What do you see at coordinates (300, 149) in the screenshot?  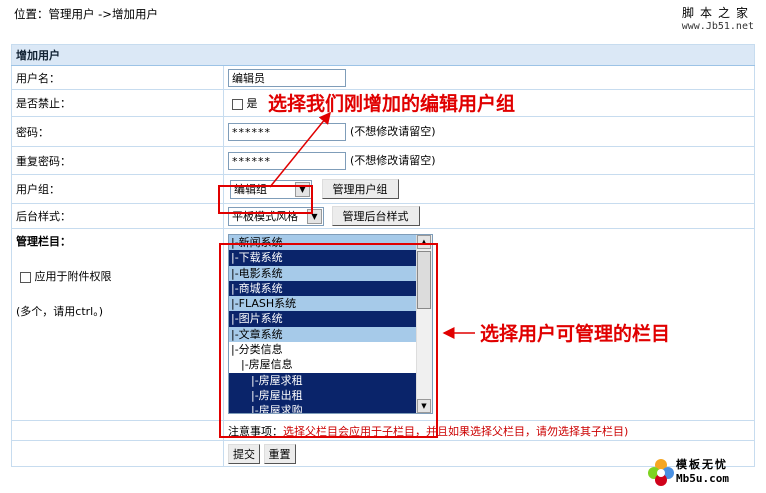 I see `arrow-to-group-tip` at bounding box center [300, 149].